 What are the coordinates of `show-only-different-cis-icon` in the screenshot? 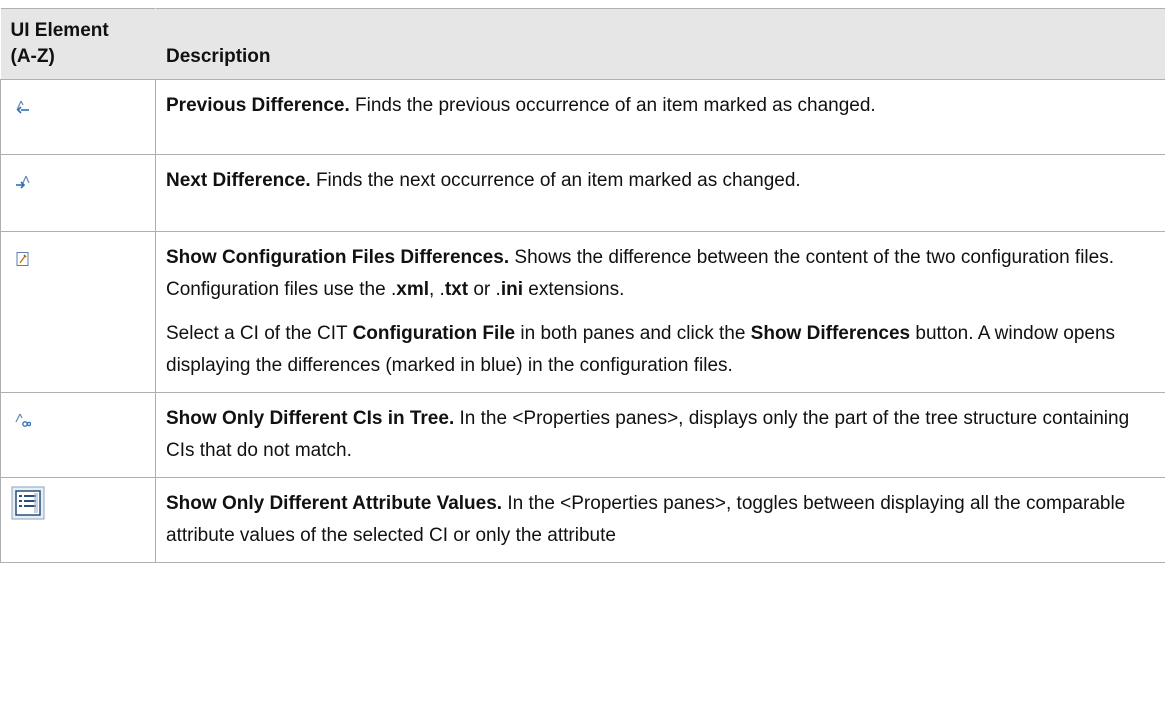 It's located at (23, 423).